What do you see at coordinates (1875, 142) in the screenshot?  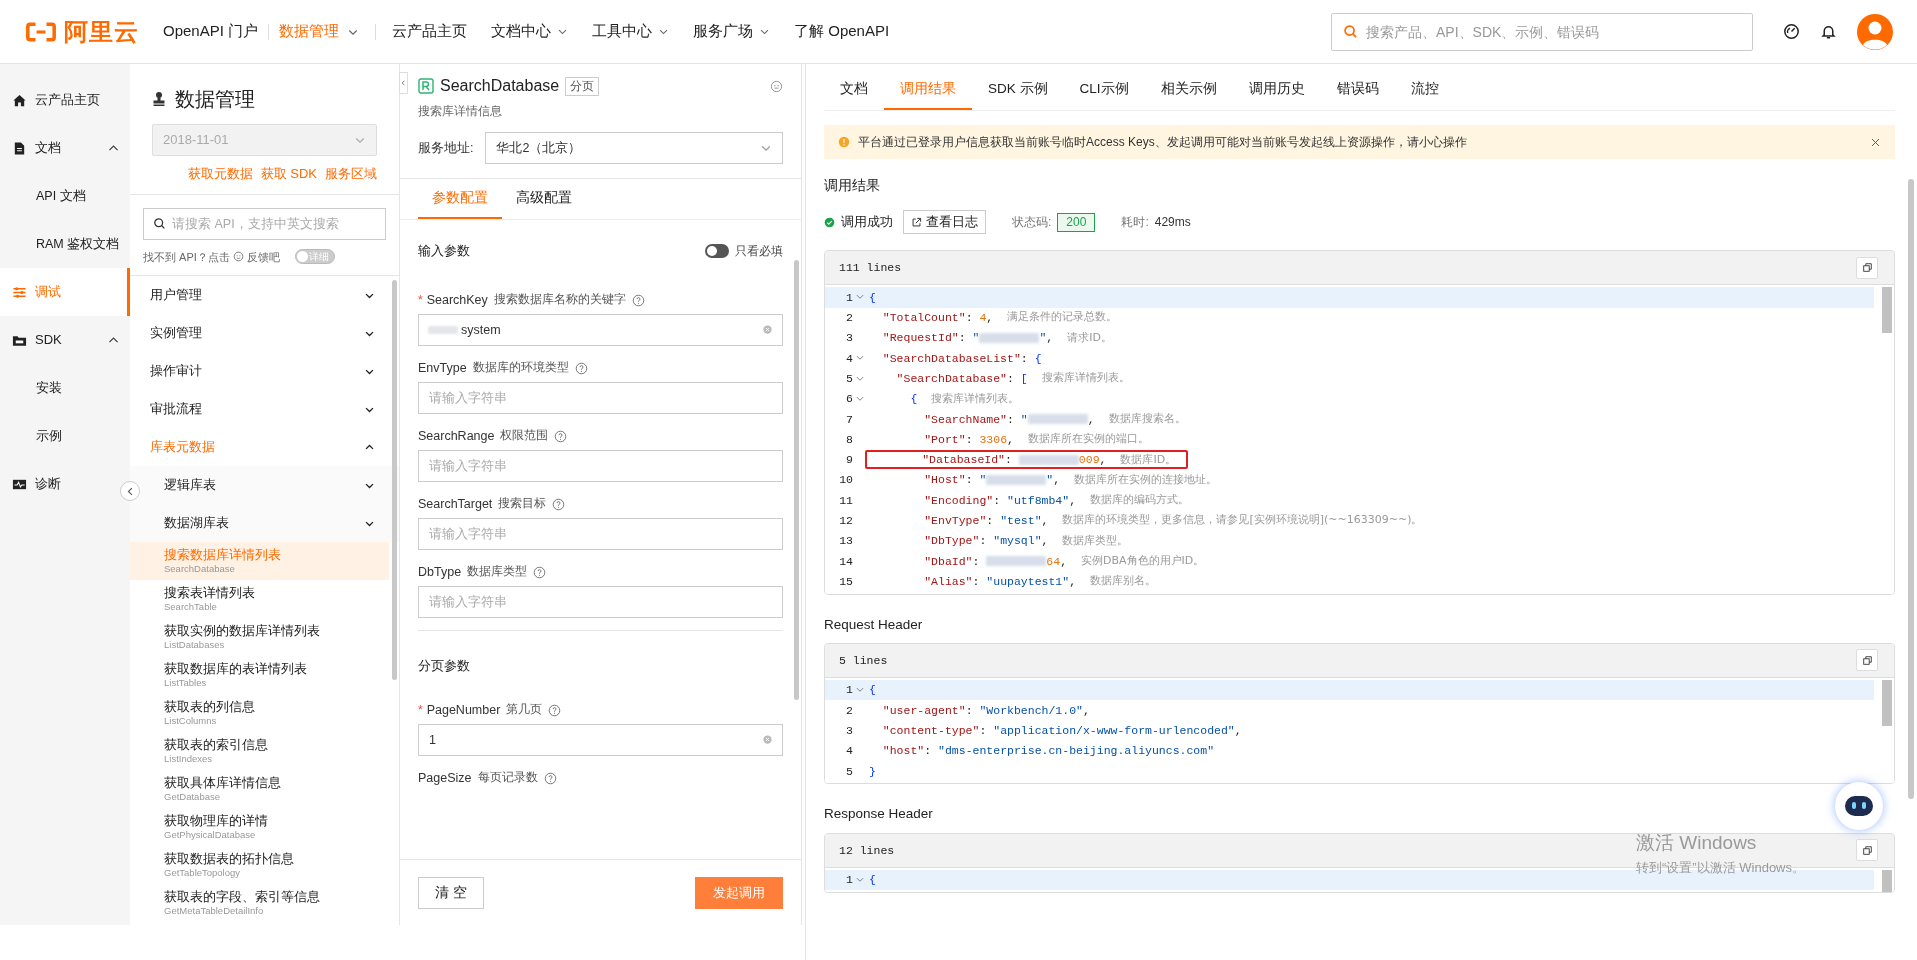 I see `close-icon` at bounding box center [1875, 142].